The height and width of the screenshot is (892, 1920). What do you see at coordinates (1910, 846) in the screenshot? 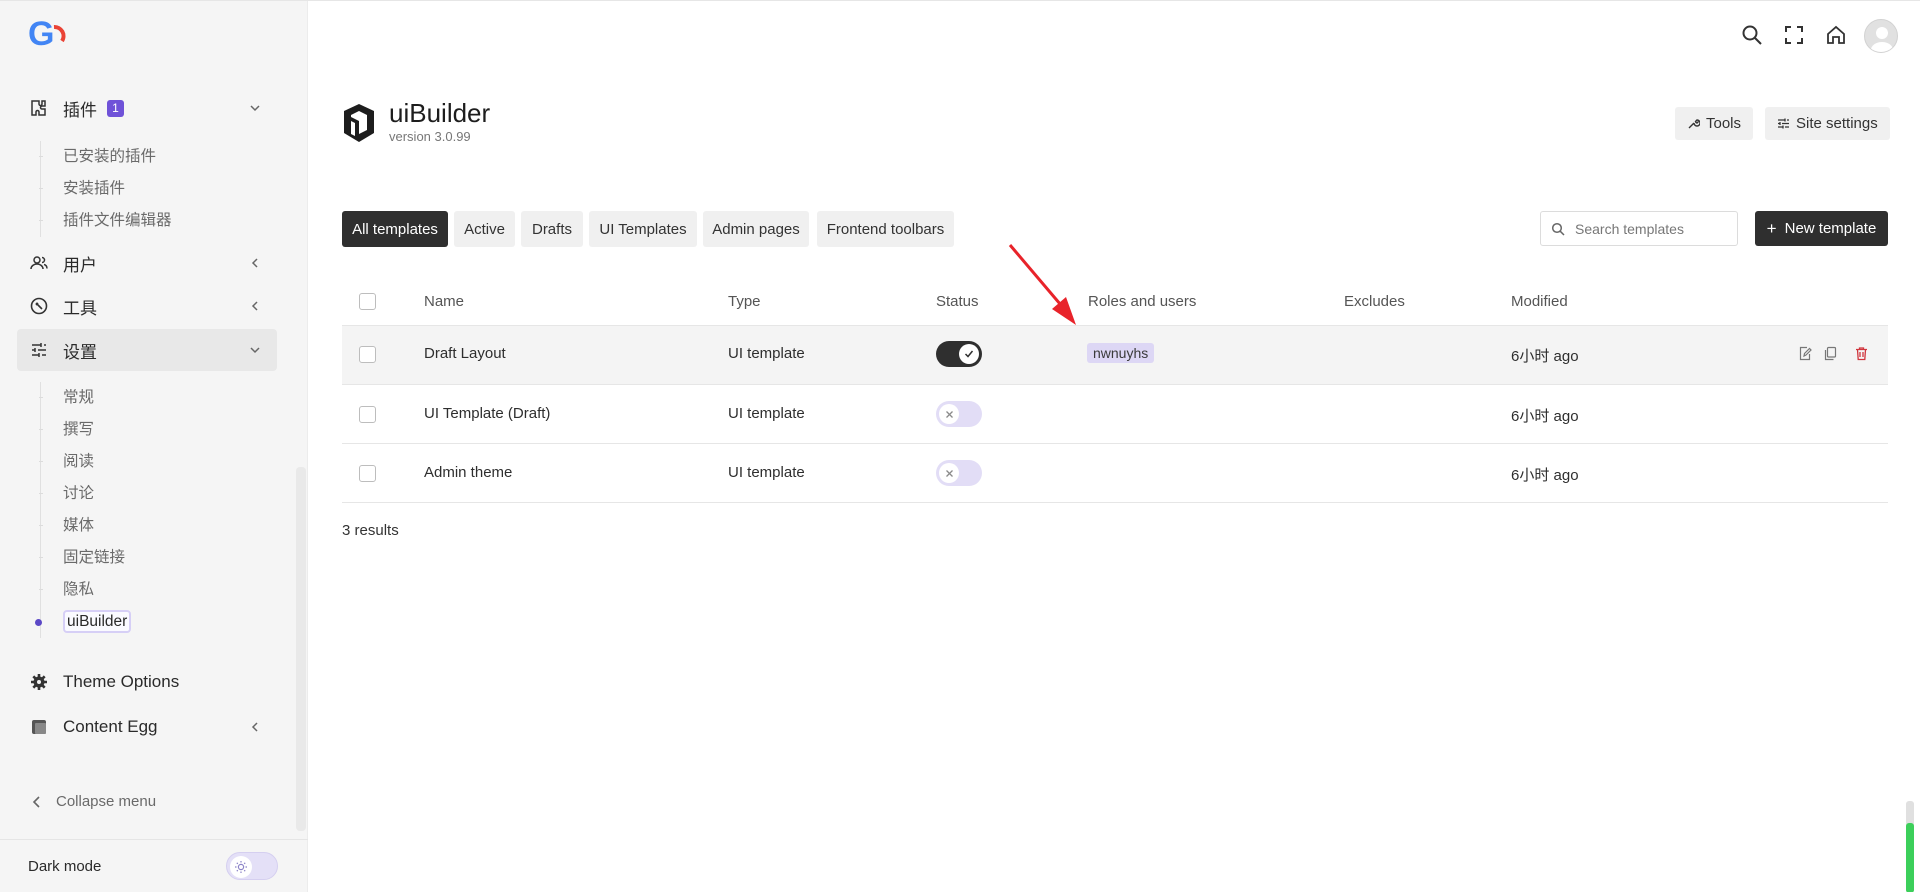
I see `page-scrollbar` at bounding box center [1910, 846].